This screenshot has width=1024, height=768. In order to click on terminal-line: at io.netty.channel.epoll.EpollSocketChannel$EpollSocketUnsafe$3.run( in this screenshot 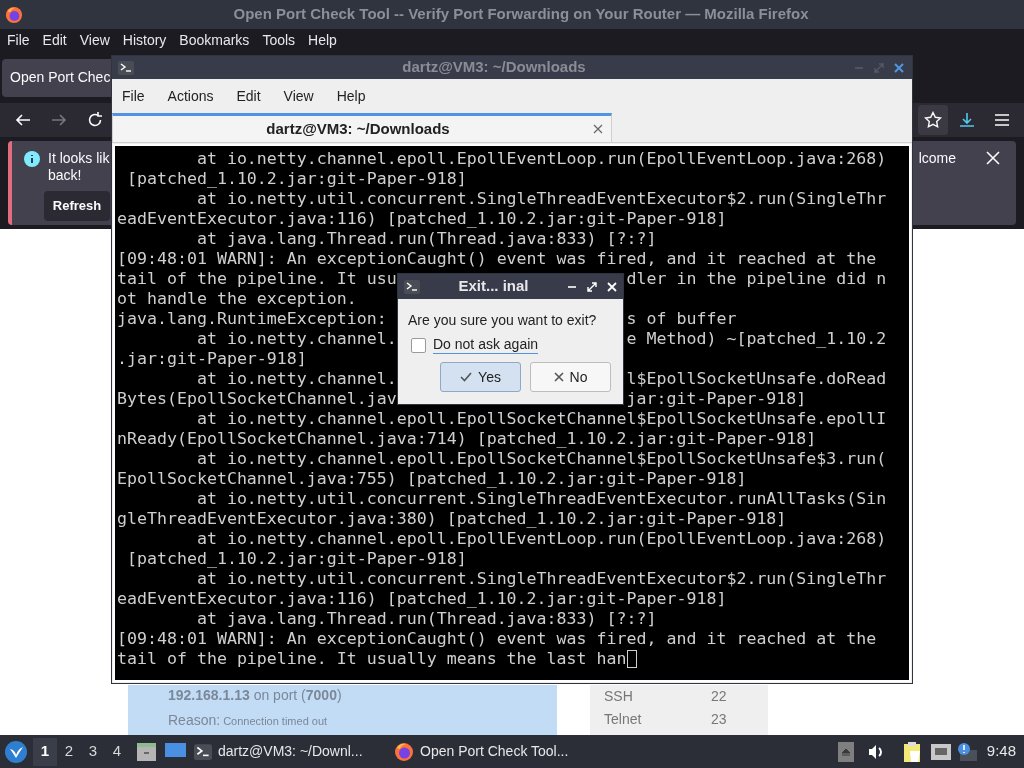, I will do `click(541, 459)`.